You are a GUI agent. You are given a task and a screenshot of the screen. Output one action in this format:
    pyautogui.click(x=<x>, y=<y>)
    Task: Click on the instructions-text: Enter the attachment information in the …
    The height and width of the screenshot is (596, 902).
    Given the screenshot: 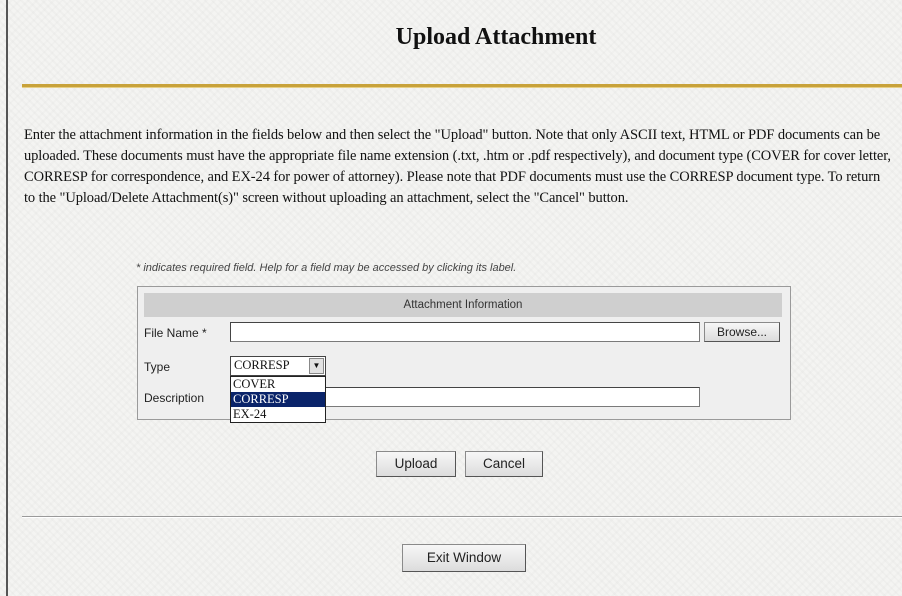 What is the action you would take?
    pyautogui.click(x=457, y=166)
    